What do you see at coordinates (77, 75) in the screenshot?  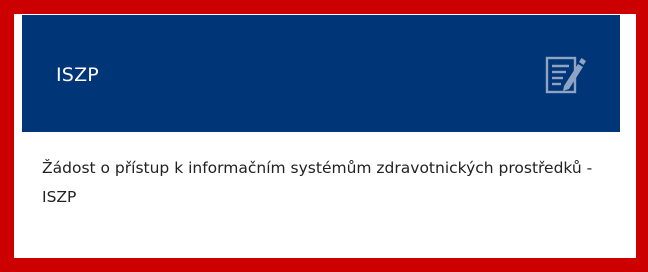 I see `card-title: ISZP` at bounding box center [77, 75].